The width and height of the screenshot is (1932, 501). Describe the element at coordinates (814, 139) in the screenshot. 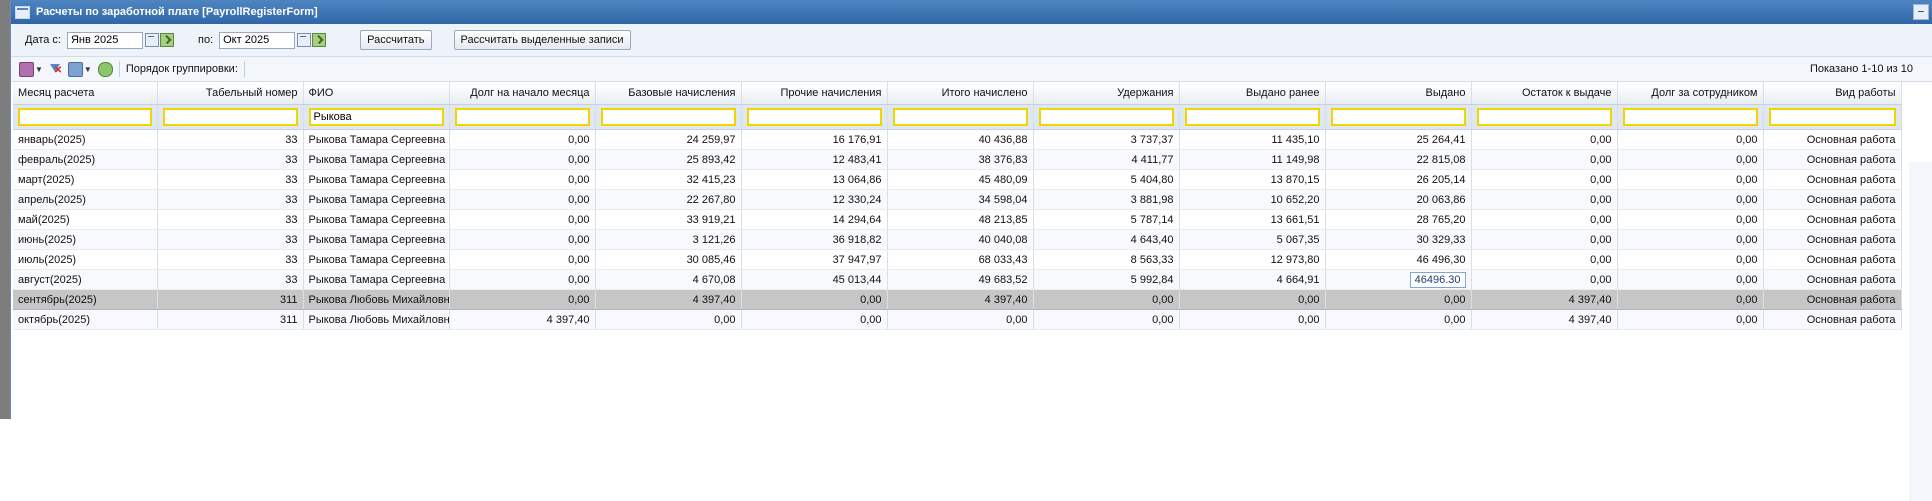

I see `table-cell: 16 176,91` at that location.